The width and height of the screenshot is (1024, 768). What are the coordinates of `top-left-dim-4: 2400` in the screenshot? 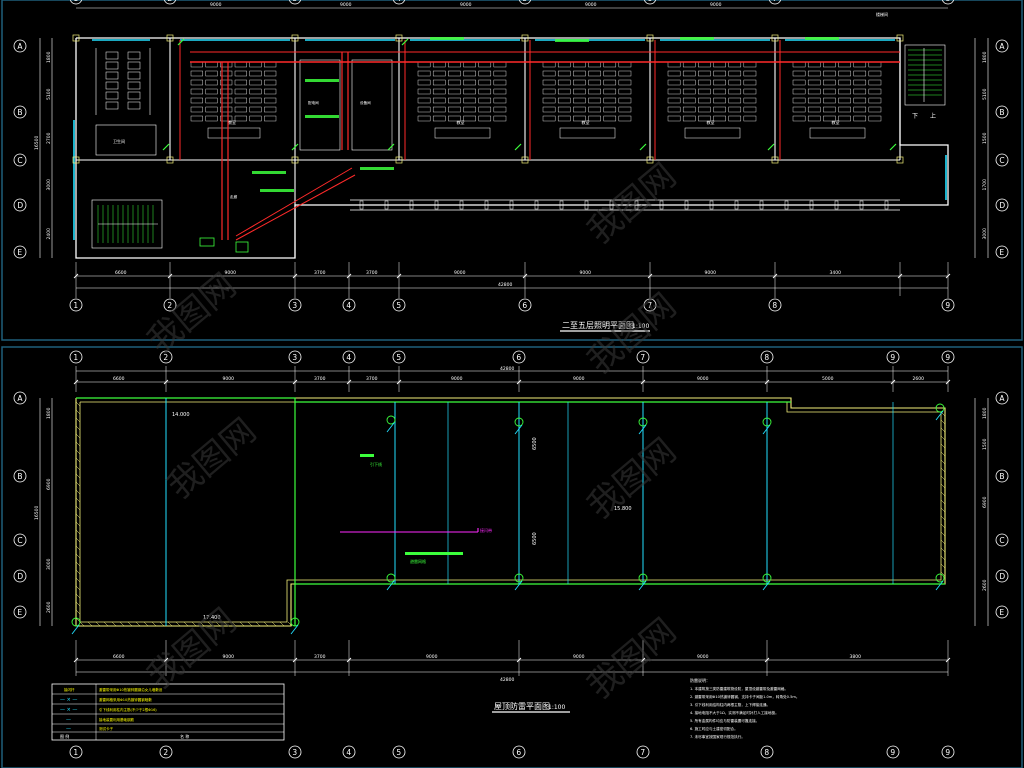 It's located at (49, 234).